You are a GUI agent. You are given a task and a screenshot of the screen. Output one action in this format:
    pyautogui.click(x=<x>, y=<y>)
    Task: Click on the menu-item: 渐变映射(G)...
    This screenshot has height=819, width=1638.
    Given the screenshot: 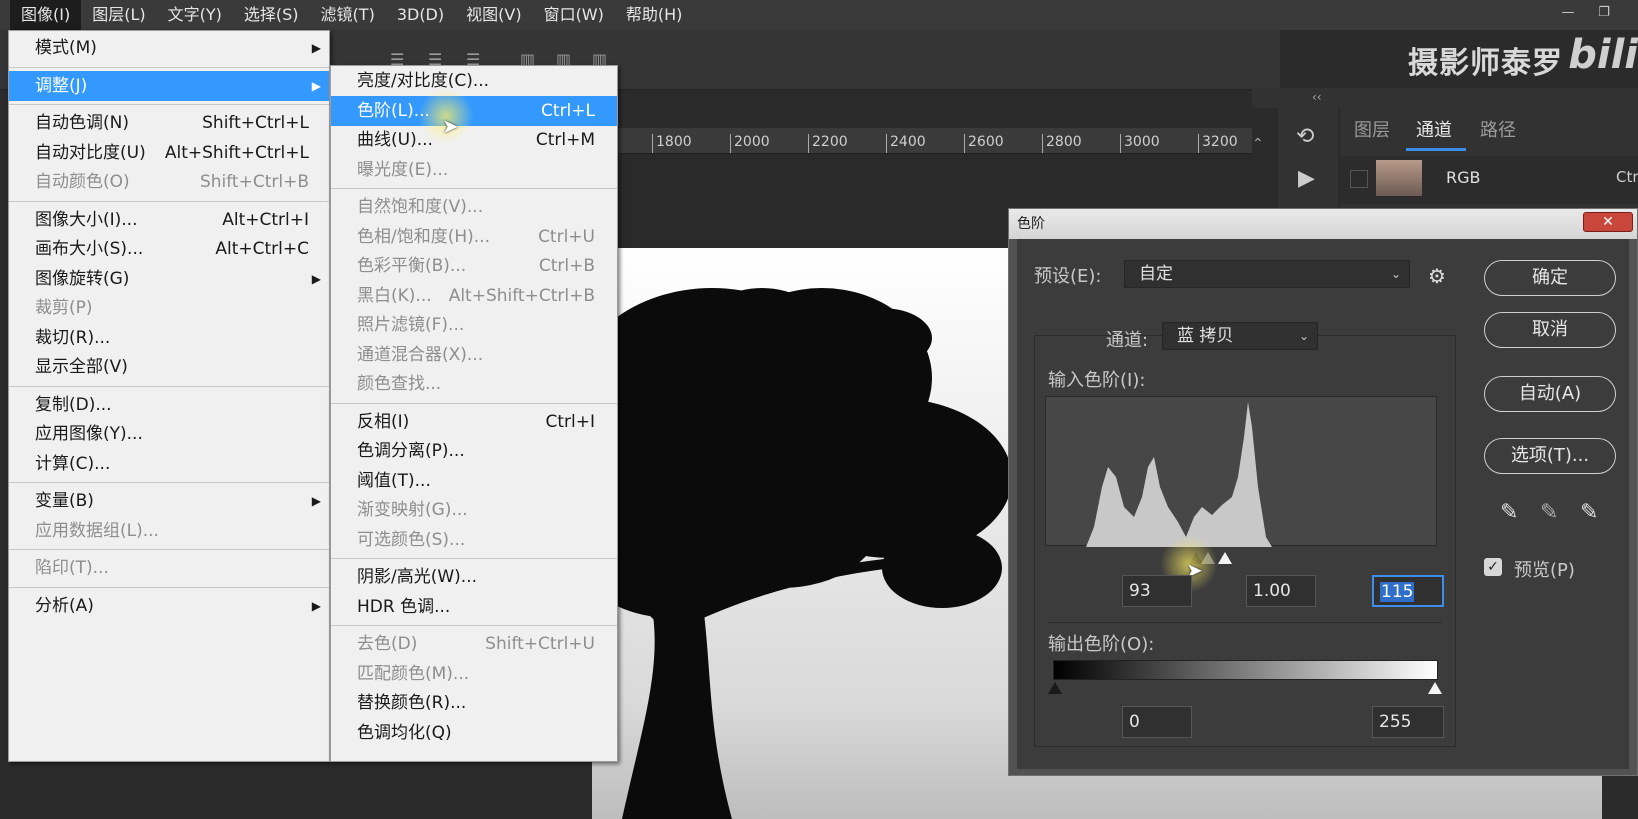 What is the action you would take?
    pyautogui.click(x=474, y=510)
    